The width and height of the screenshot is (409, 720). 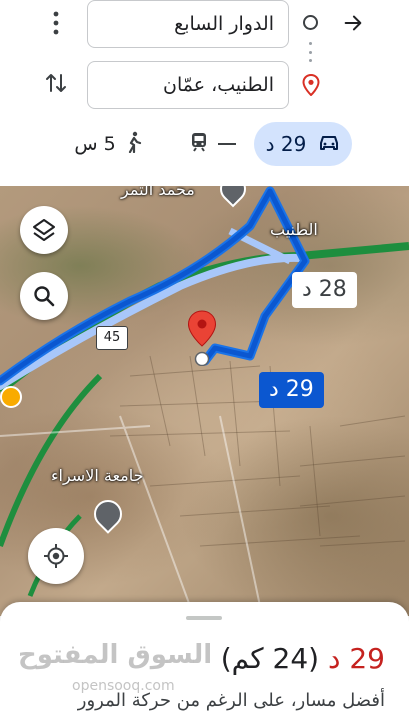 What do you see at coordinates (310, 22) in the screenshot?
I see `circle-icon` at bounding box center [310, 22].